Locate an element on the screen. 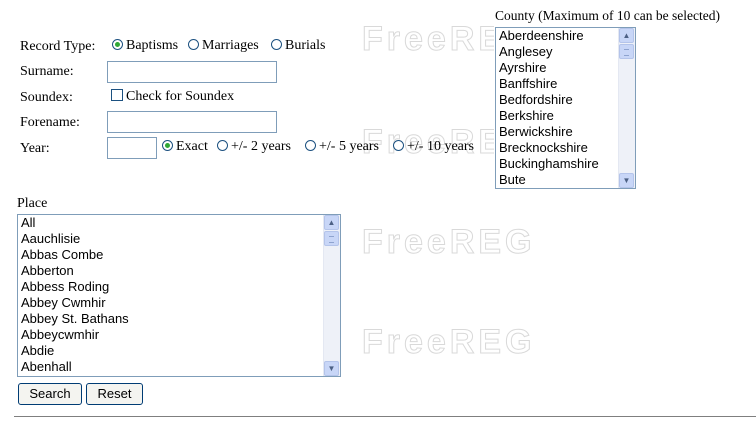 This screenshot has height=423, width=756. list-item: Aauchlisie is located at coordinates (180, 239).